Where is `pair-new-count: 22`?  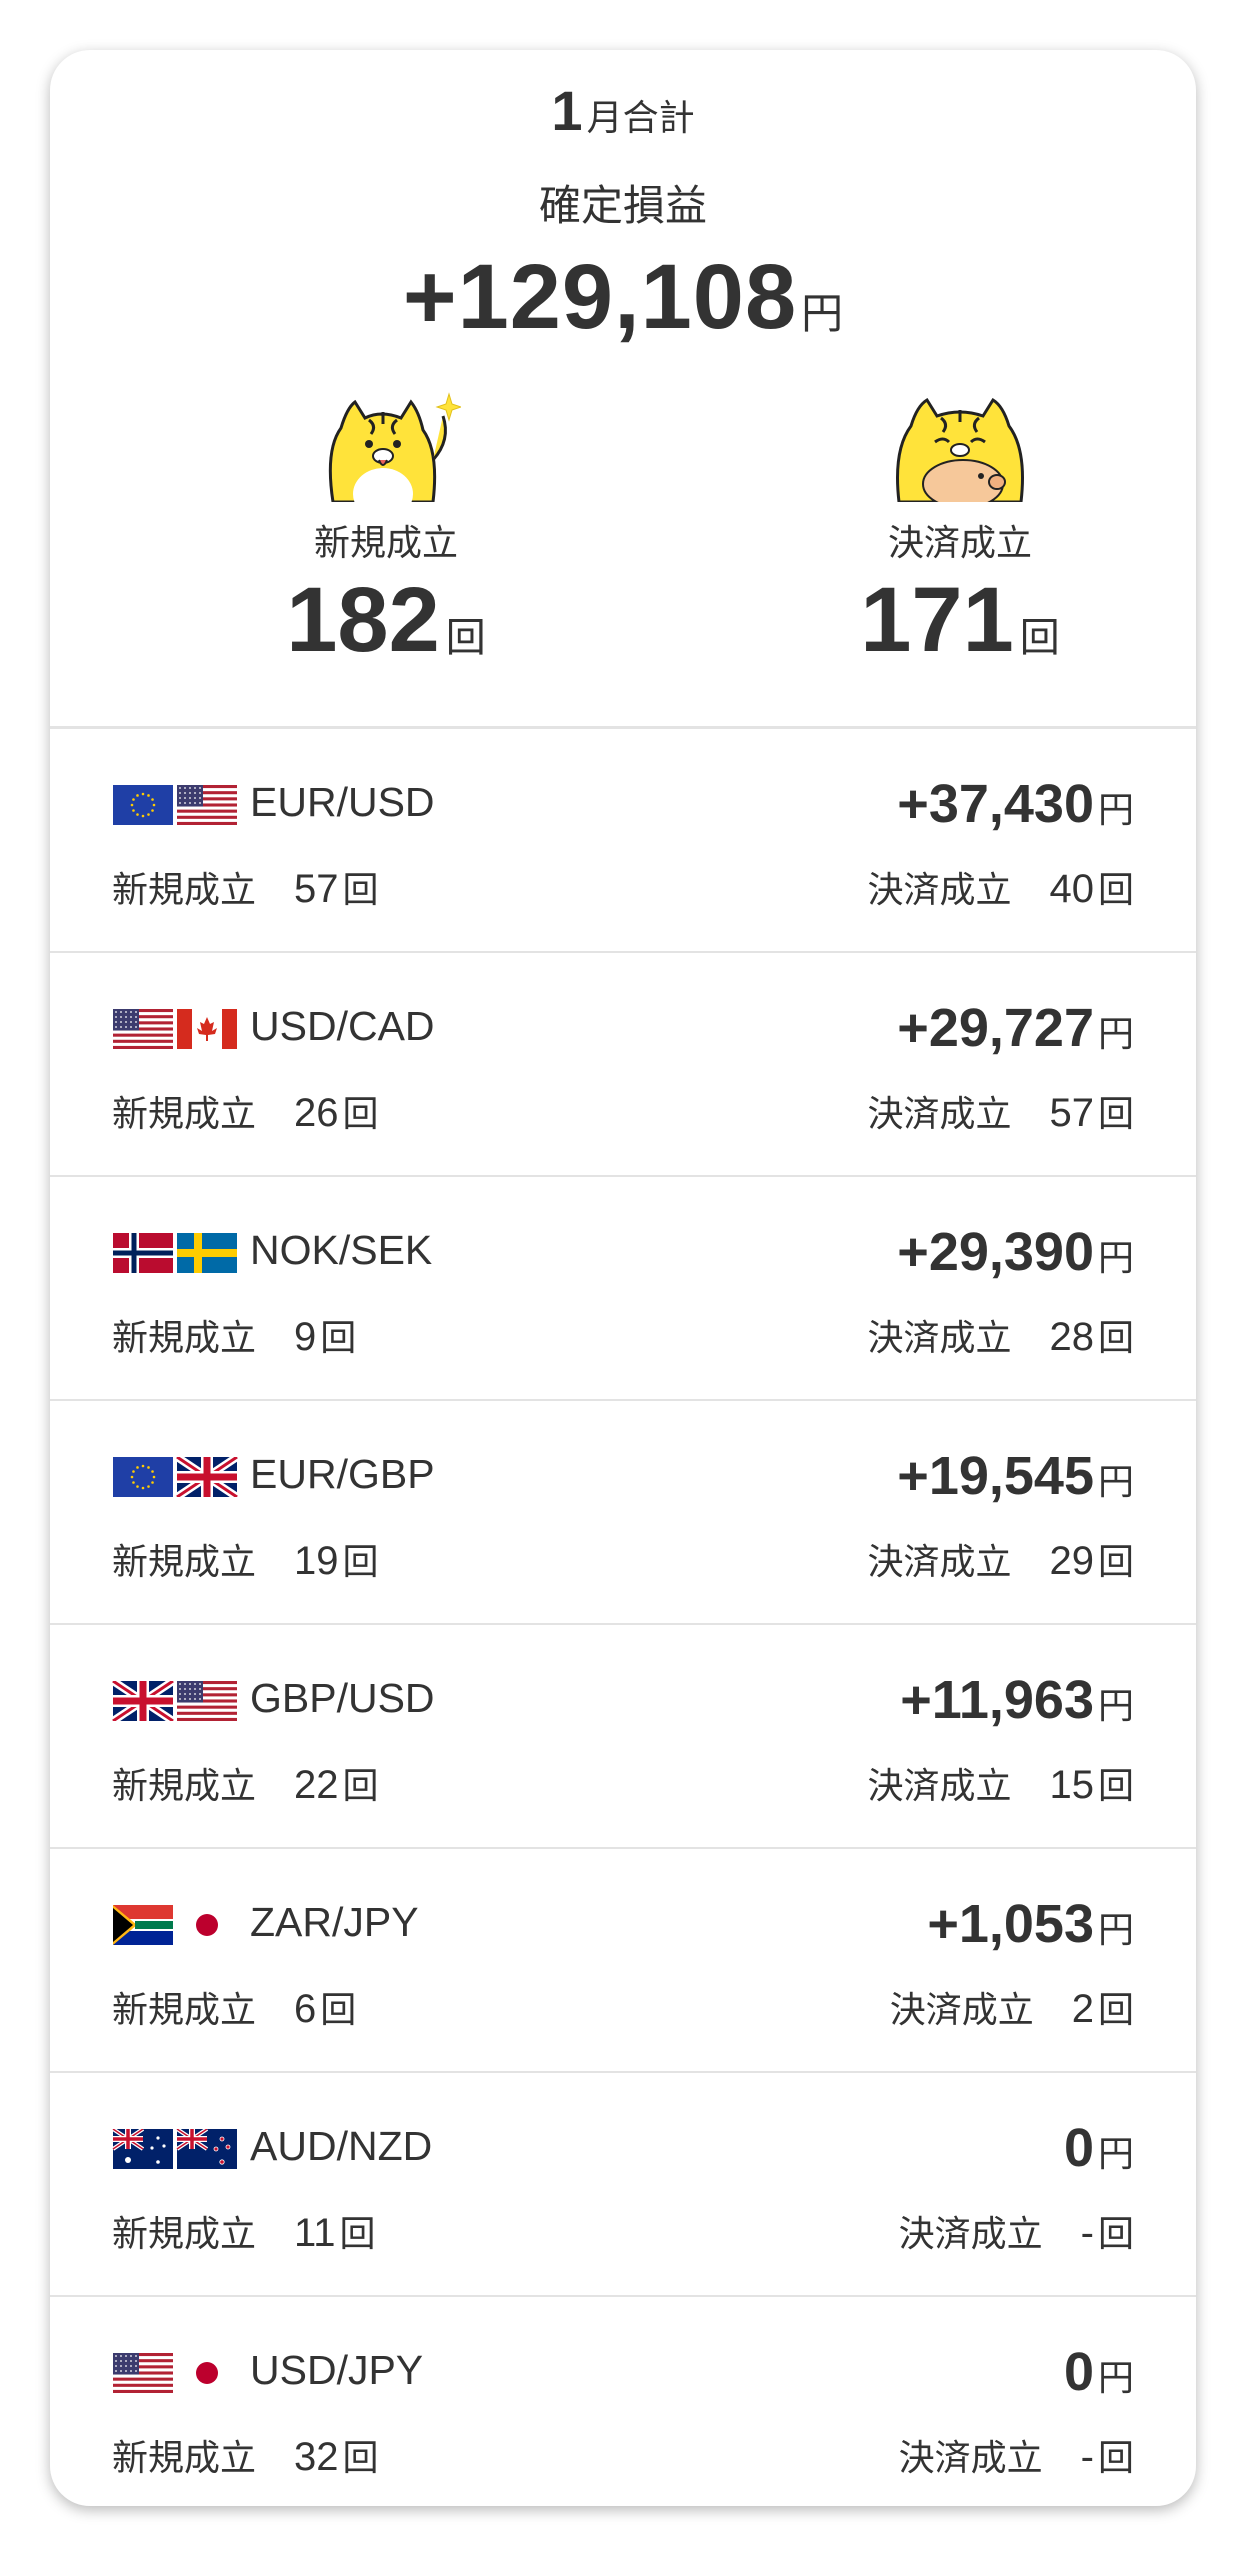 pair-new-count: 22 is located at coordinates (316, 1785).